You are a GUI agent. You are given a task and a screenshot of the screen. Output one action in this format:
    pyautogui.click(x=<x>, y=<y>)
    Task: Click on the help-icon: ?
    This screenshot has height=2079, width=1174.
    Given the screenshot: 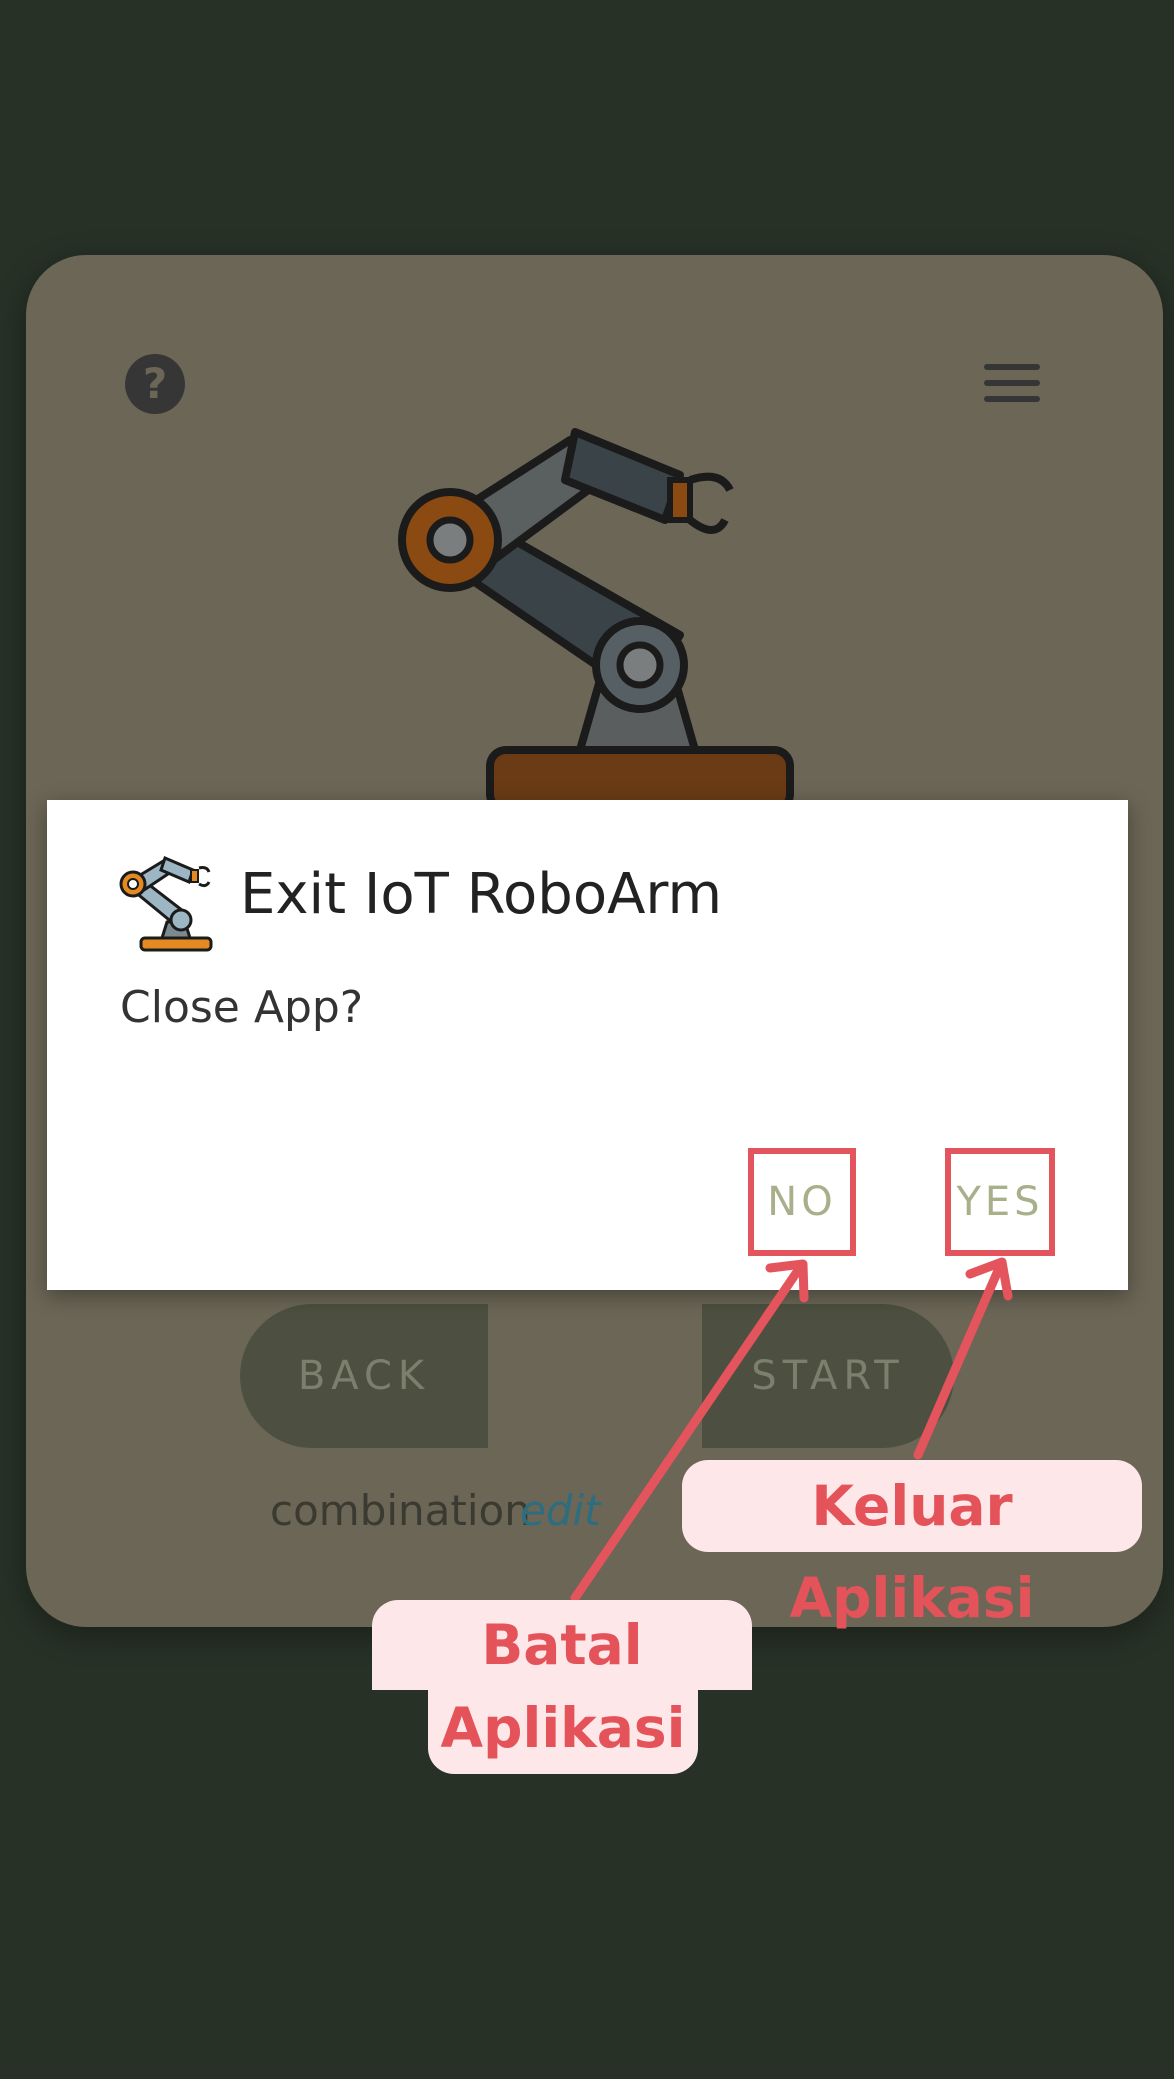 What is the action you would take?
    pyautogui.click(x=155, y=384)
    